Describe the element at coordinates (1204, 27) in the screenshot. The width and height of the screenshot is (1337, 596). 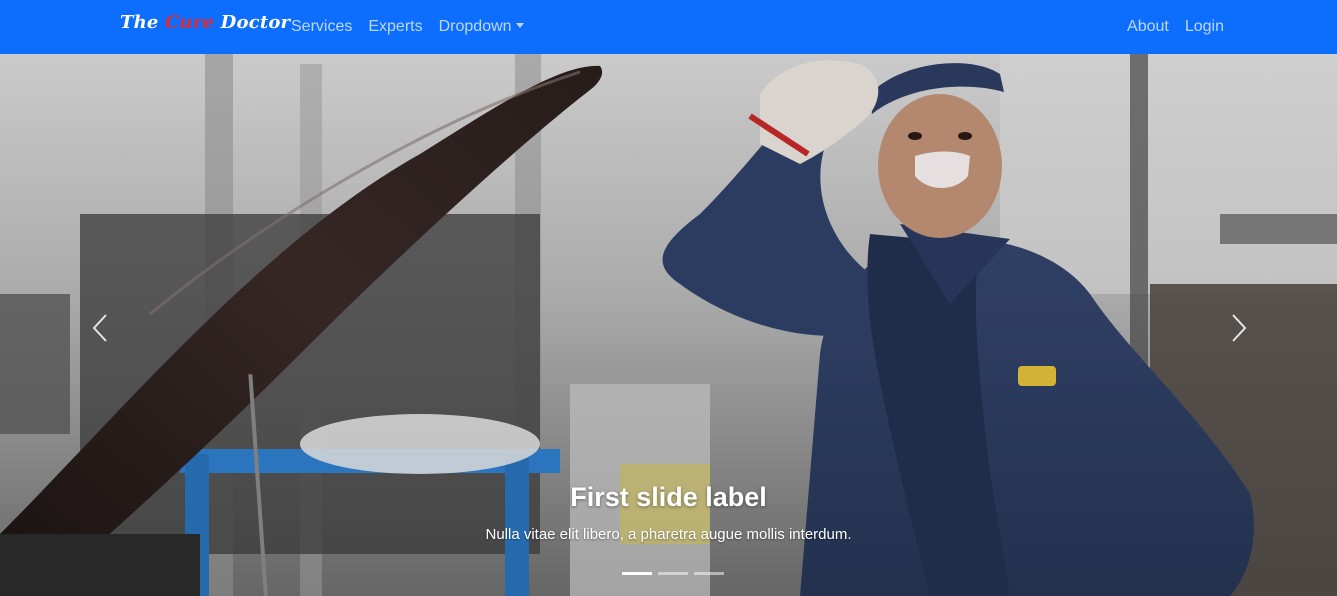
I see `nav-link-login: Login` at that location.